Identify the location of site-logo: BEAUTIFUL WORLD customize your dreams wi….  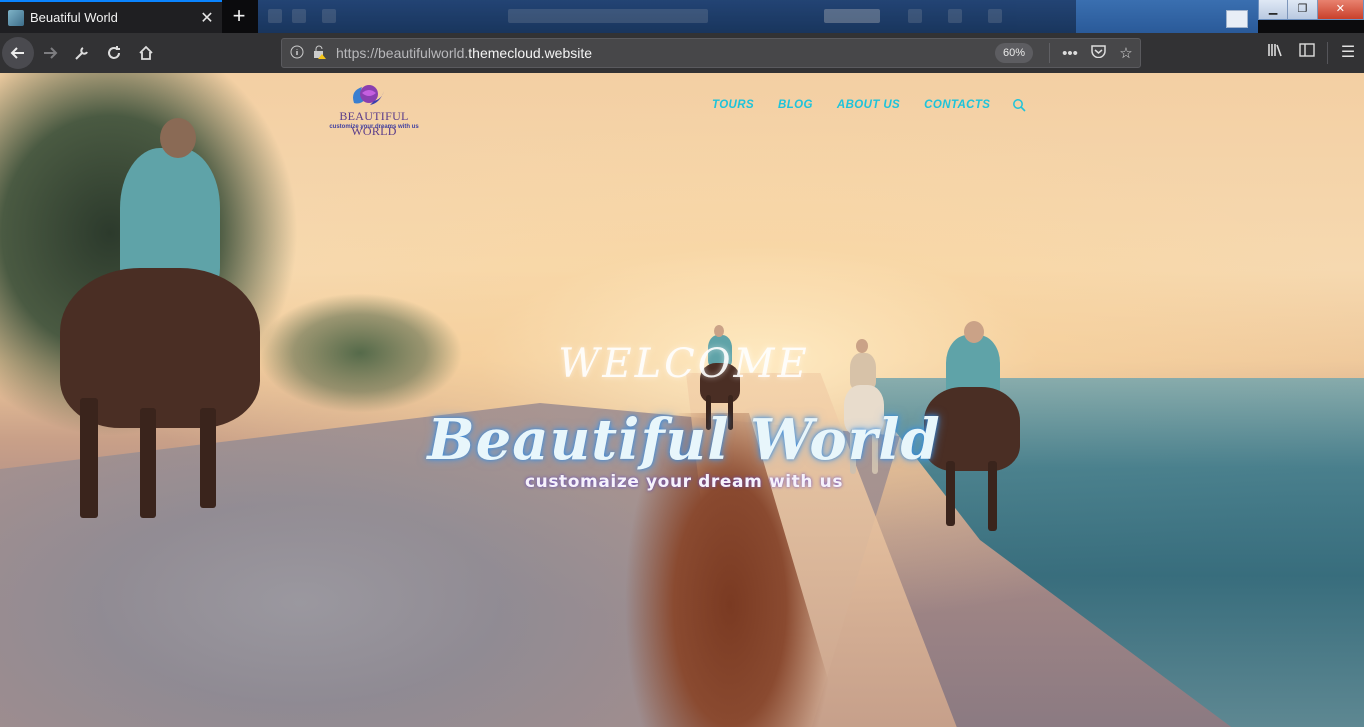
(374, 109).